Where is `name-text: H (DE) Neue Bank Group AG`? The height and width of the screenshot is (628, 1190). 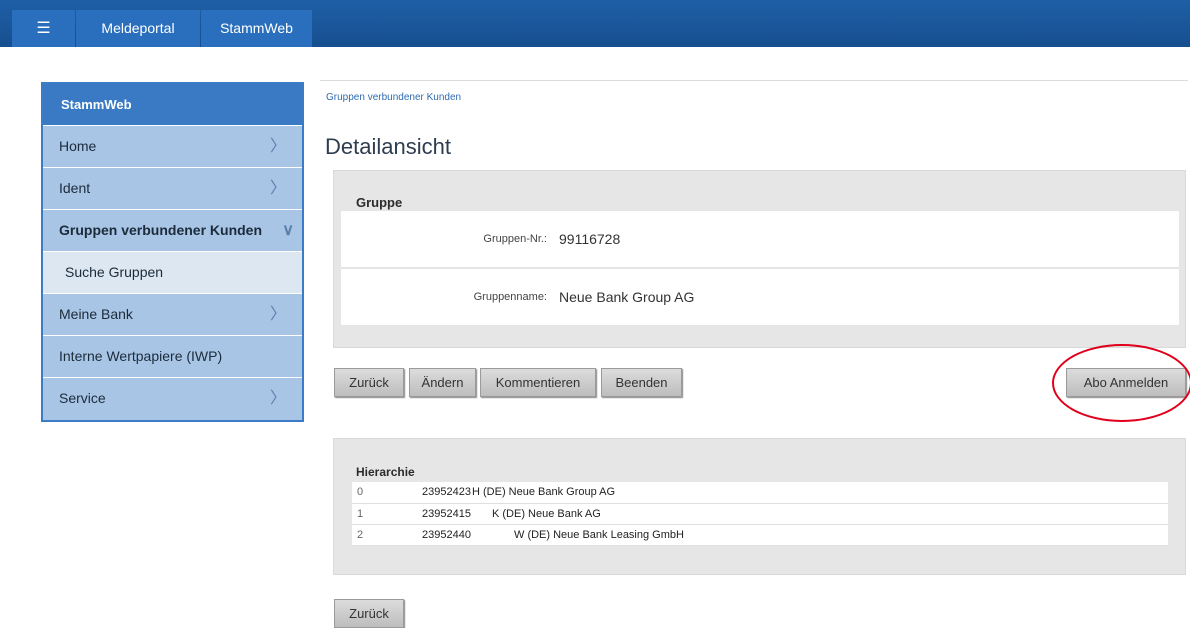
name-text: H (DE) Neue Bank Group AG is located at coordinates (544, 492).